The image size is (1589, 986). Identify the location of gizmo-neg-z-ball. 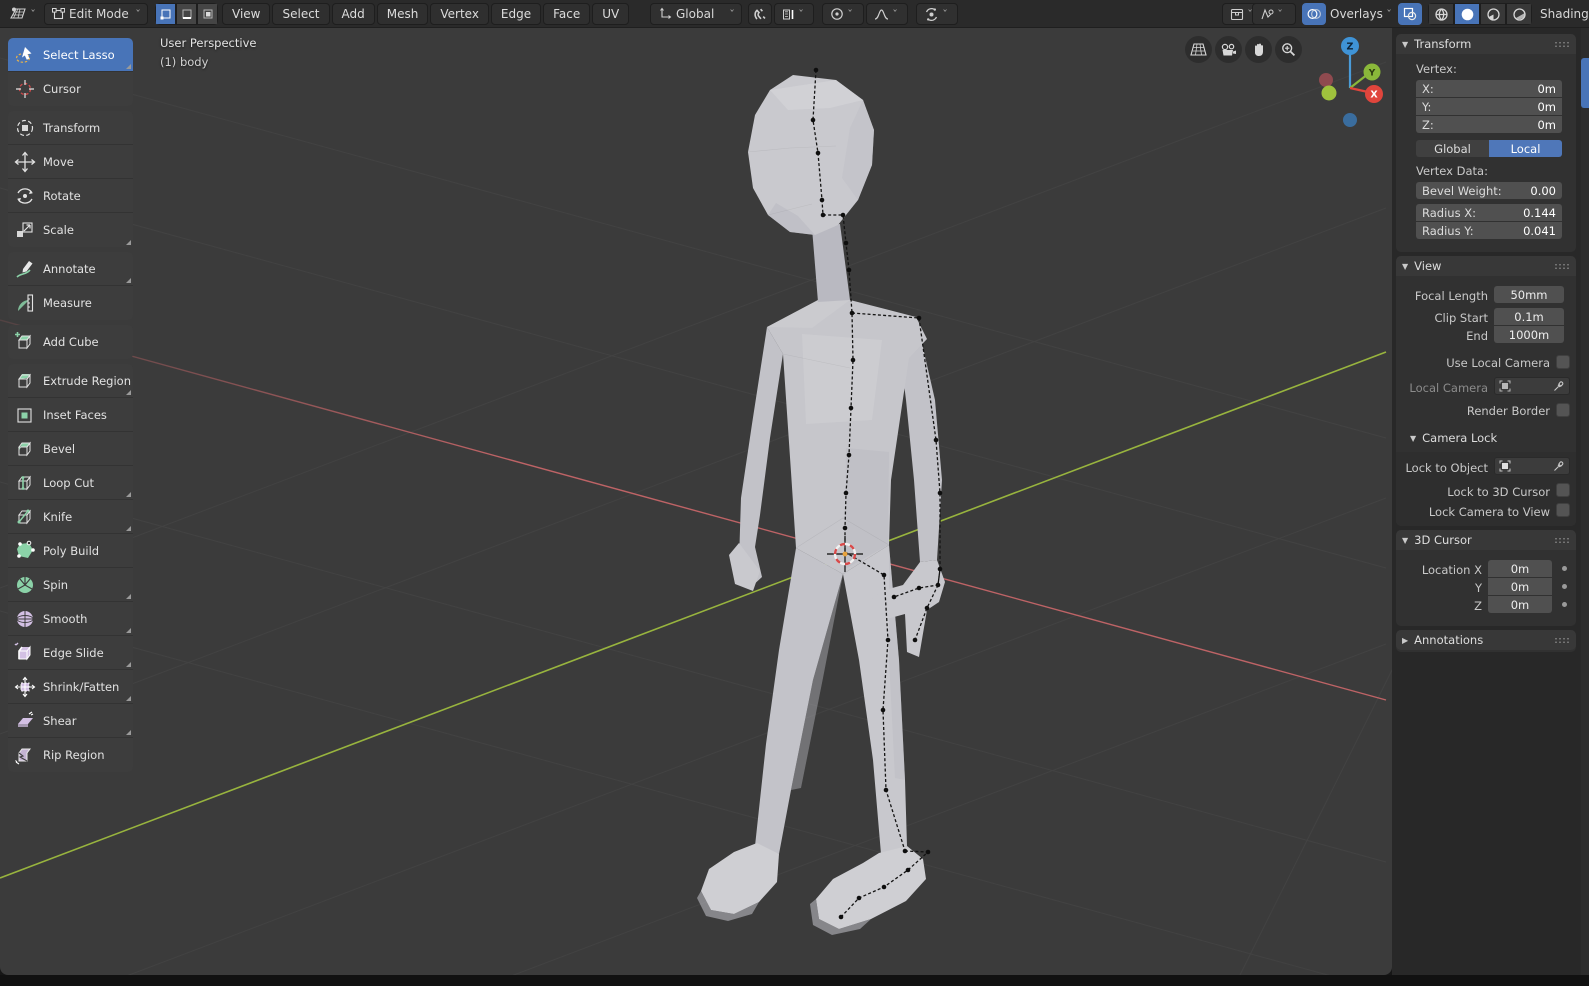
(1350, 120).